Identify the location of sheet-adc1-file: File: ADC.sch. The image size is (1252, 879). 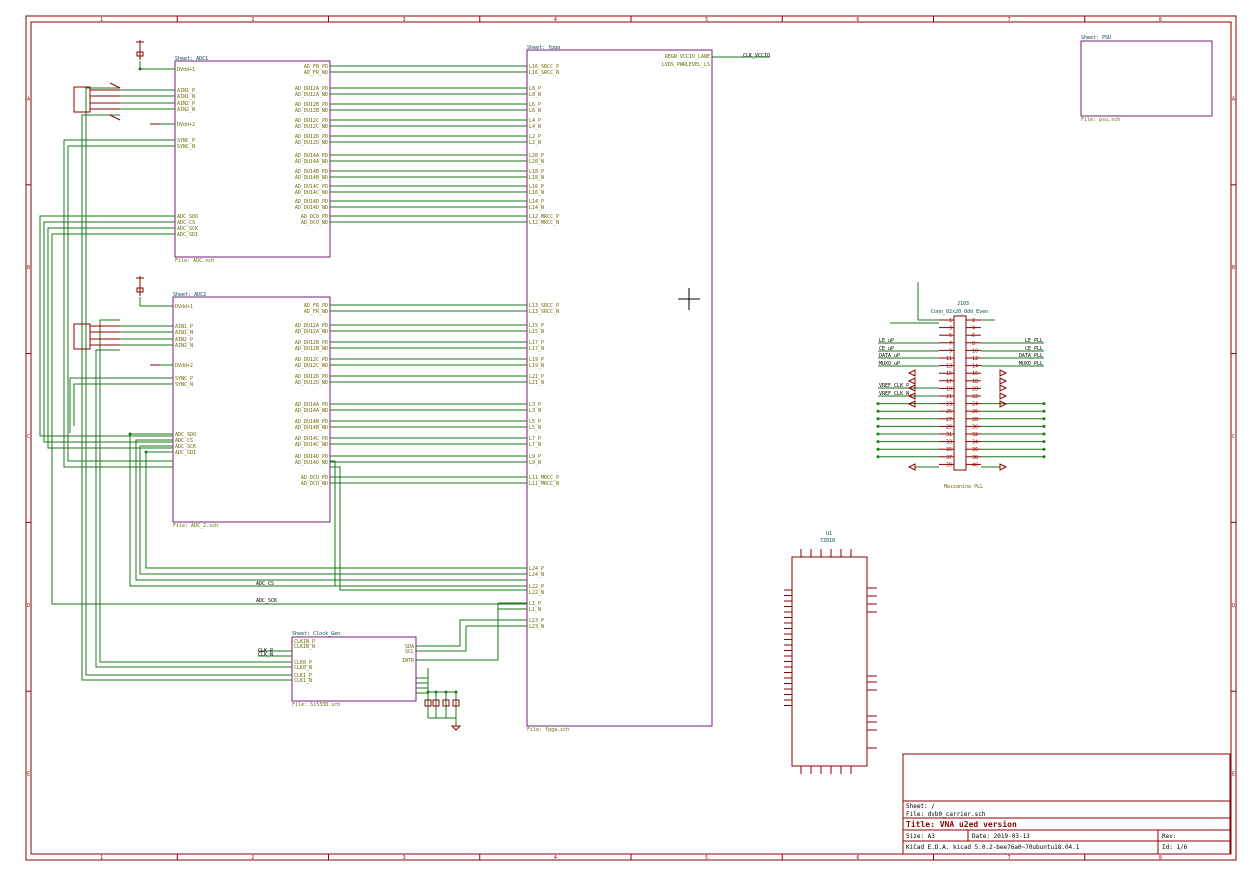
(194, 261).